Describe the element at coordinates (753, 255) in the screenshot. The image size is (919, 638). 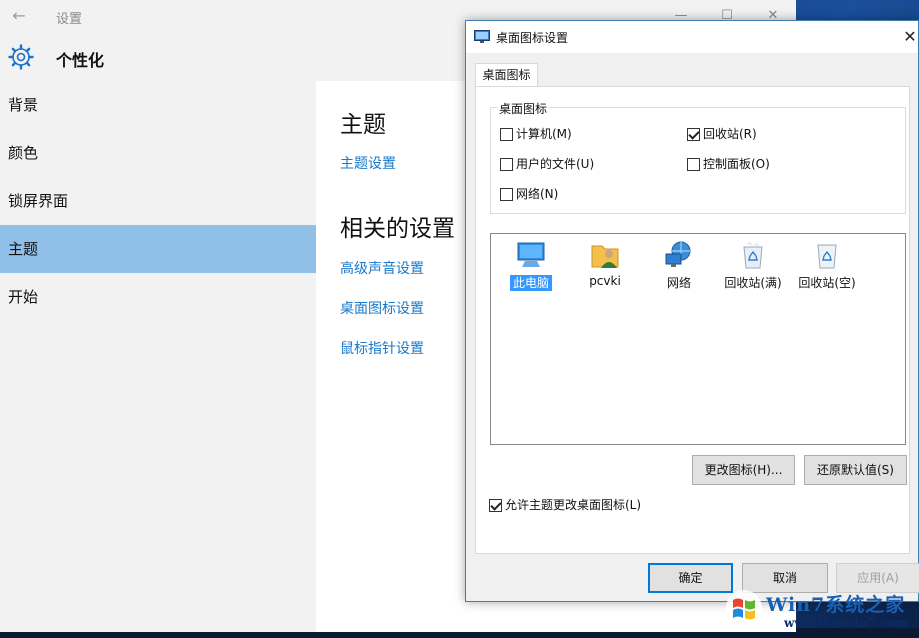
I see `recycle-bin-full-icon` at that location.